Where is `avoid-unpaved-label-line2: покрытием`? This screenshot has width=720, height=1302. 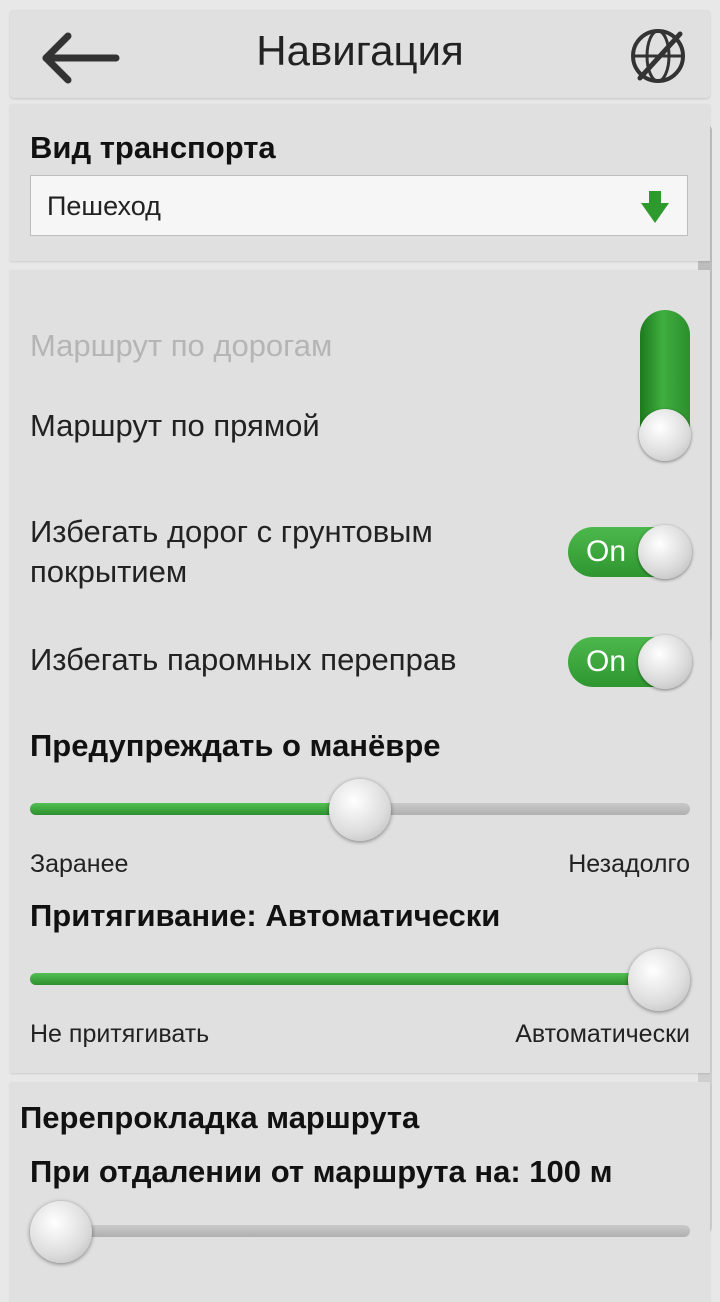 avoid-unpaved-label-line2: покрытием is located at coordinates (109, 571).